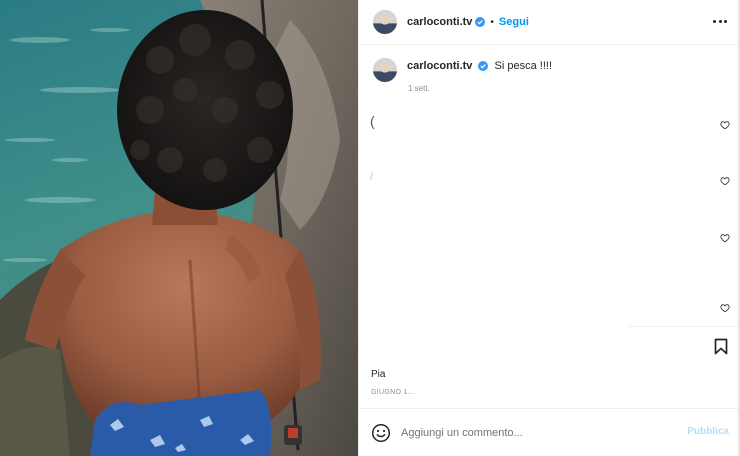 The width and height of the screenshot is (740, 456). Describe the element at coordinates (385, 70) in the screenshot. I see `caption-avatar` at that location.